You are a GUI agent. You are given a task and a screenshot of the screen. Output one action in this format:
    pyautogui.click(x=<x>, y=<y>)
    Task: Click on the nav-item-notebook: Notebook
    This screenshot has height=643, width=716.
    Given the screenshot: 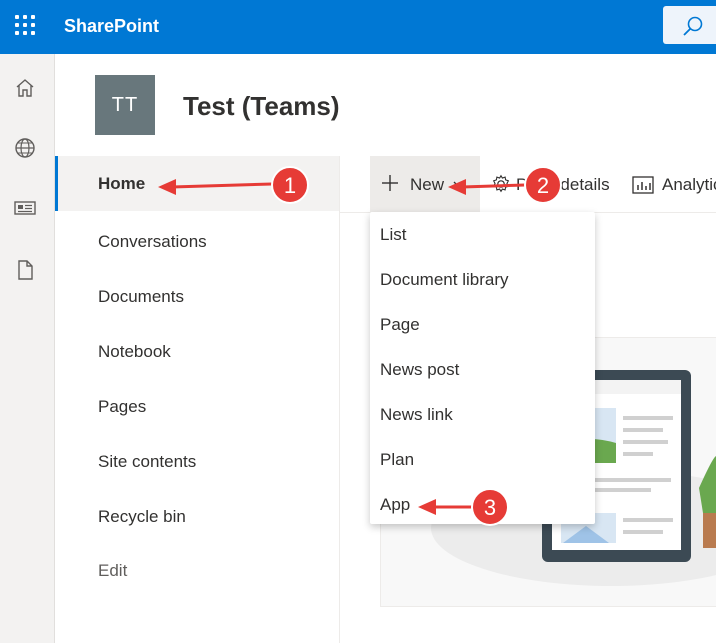 What is the action you would take?
    pyautogui.click(x=197, y=351)
    